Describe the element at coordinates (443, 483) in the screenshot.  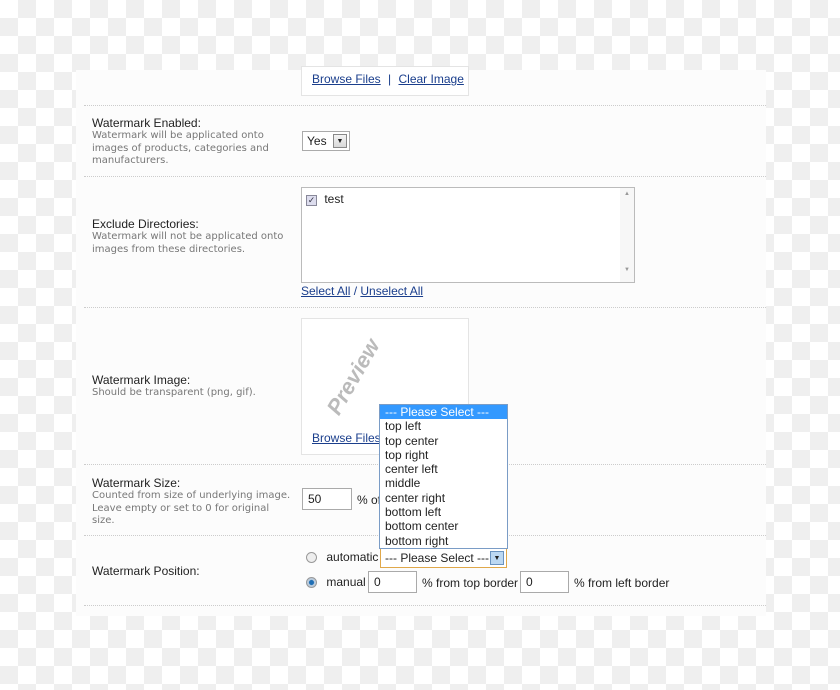
I see `option-middle: middle` at that location.